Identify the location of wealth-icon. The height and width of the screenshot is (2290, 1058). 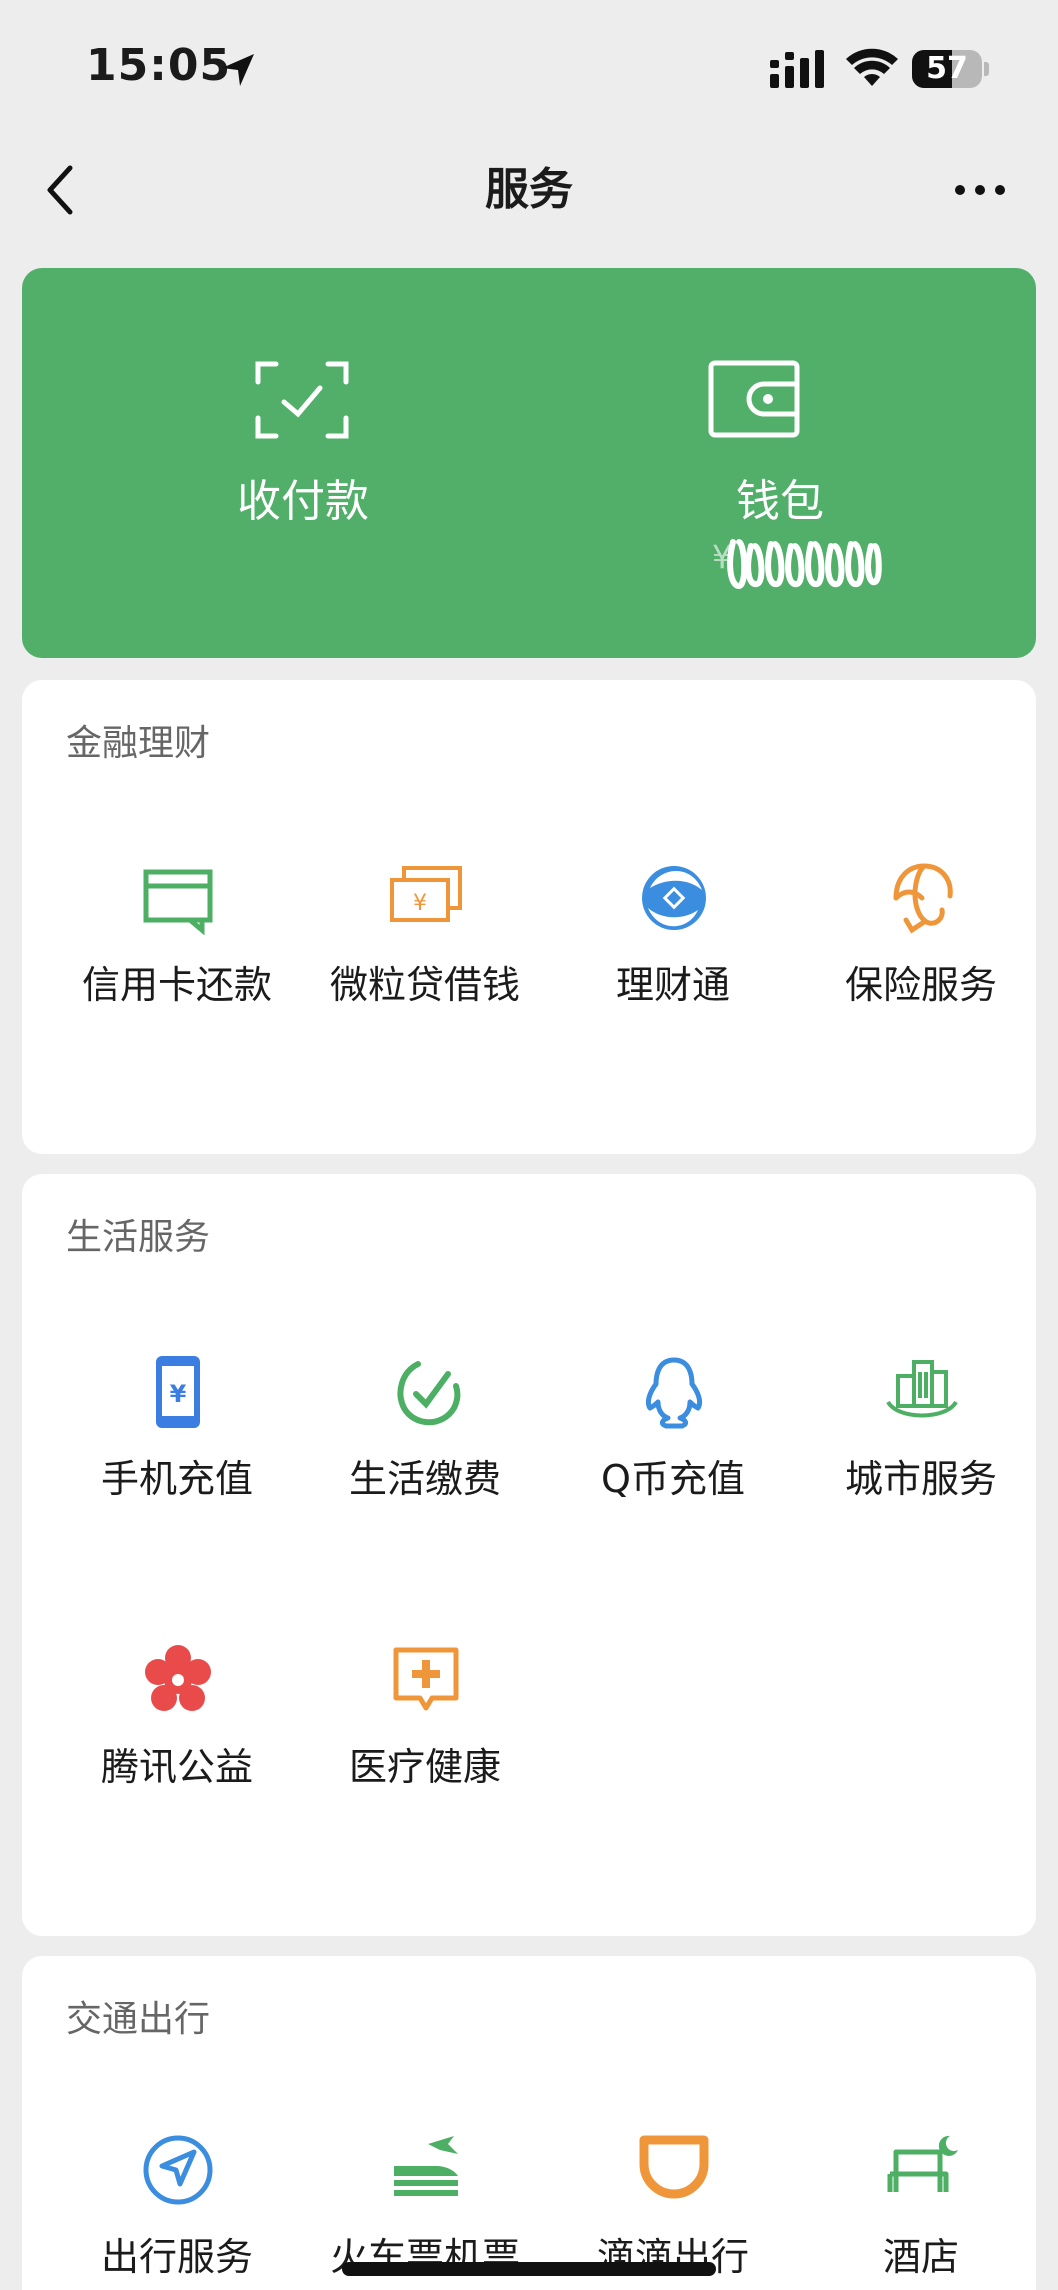
(674, 898).